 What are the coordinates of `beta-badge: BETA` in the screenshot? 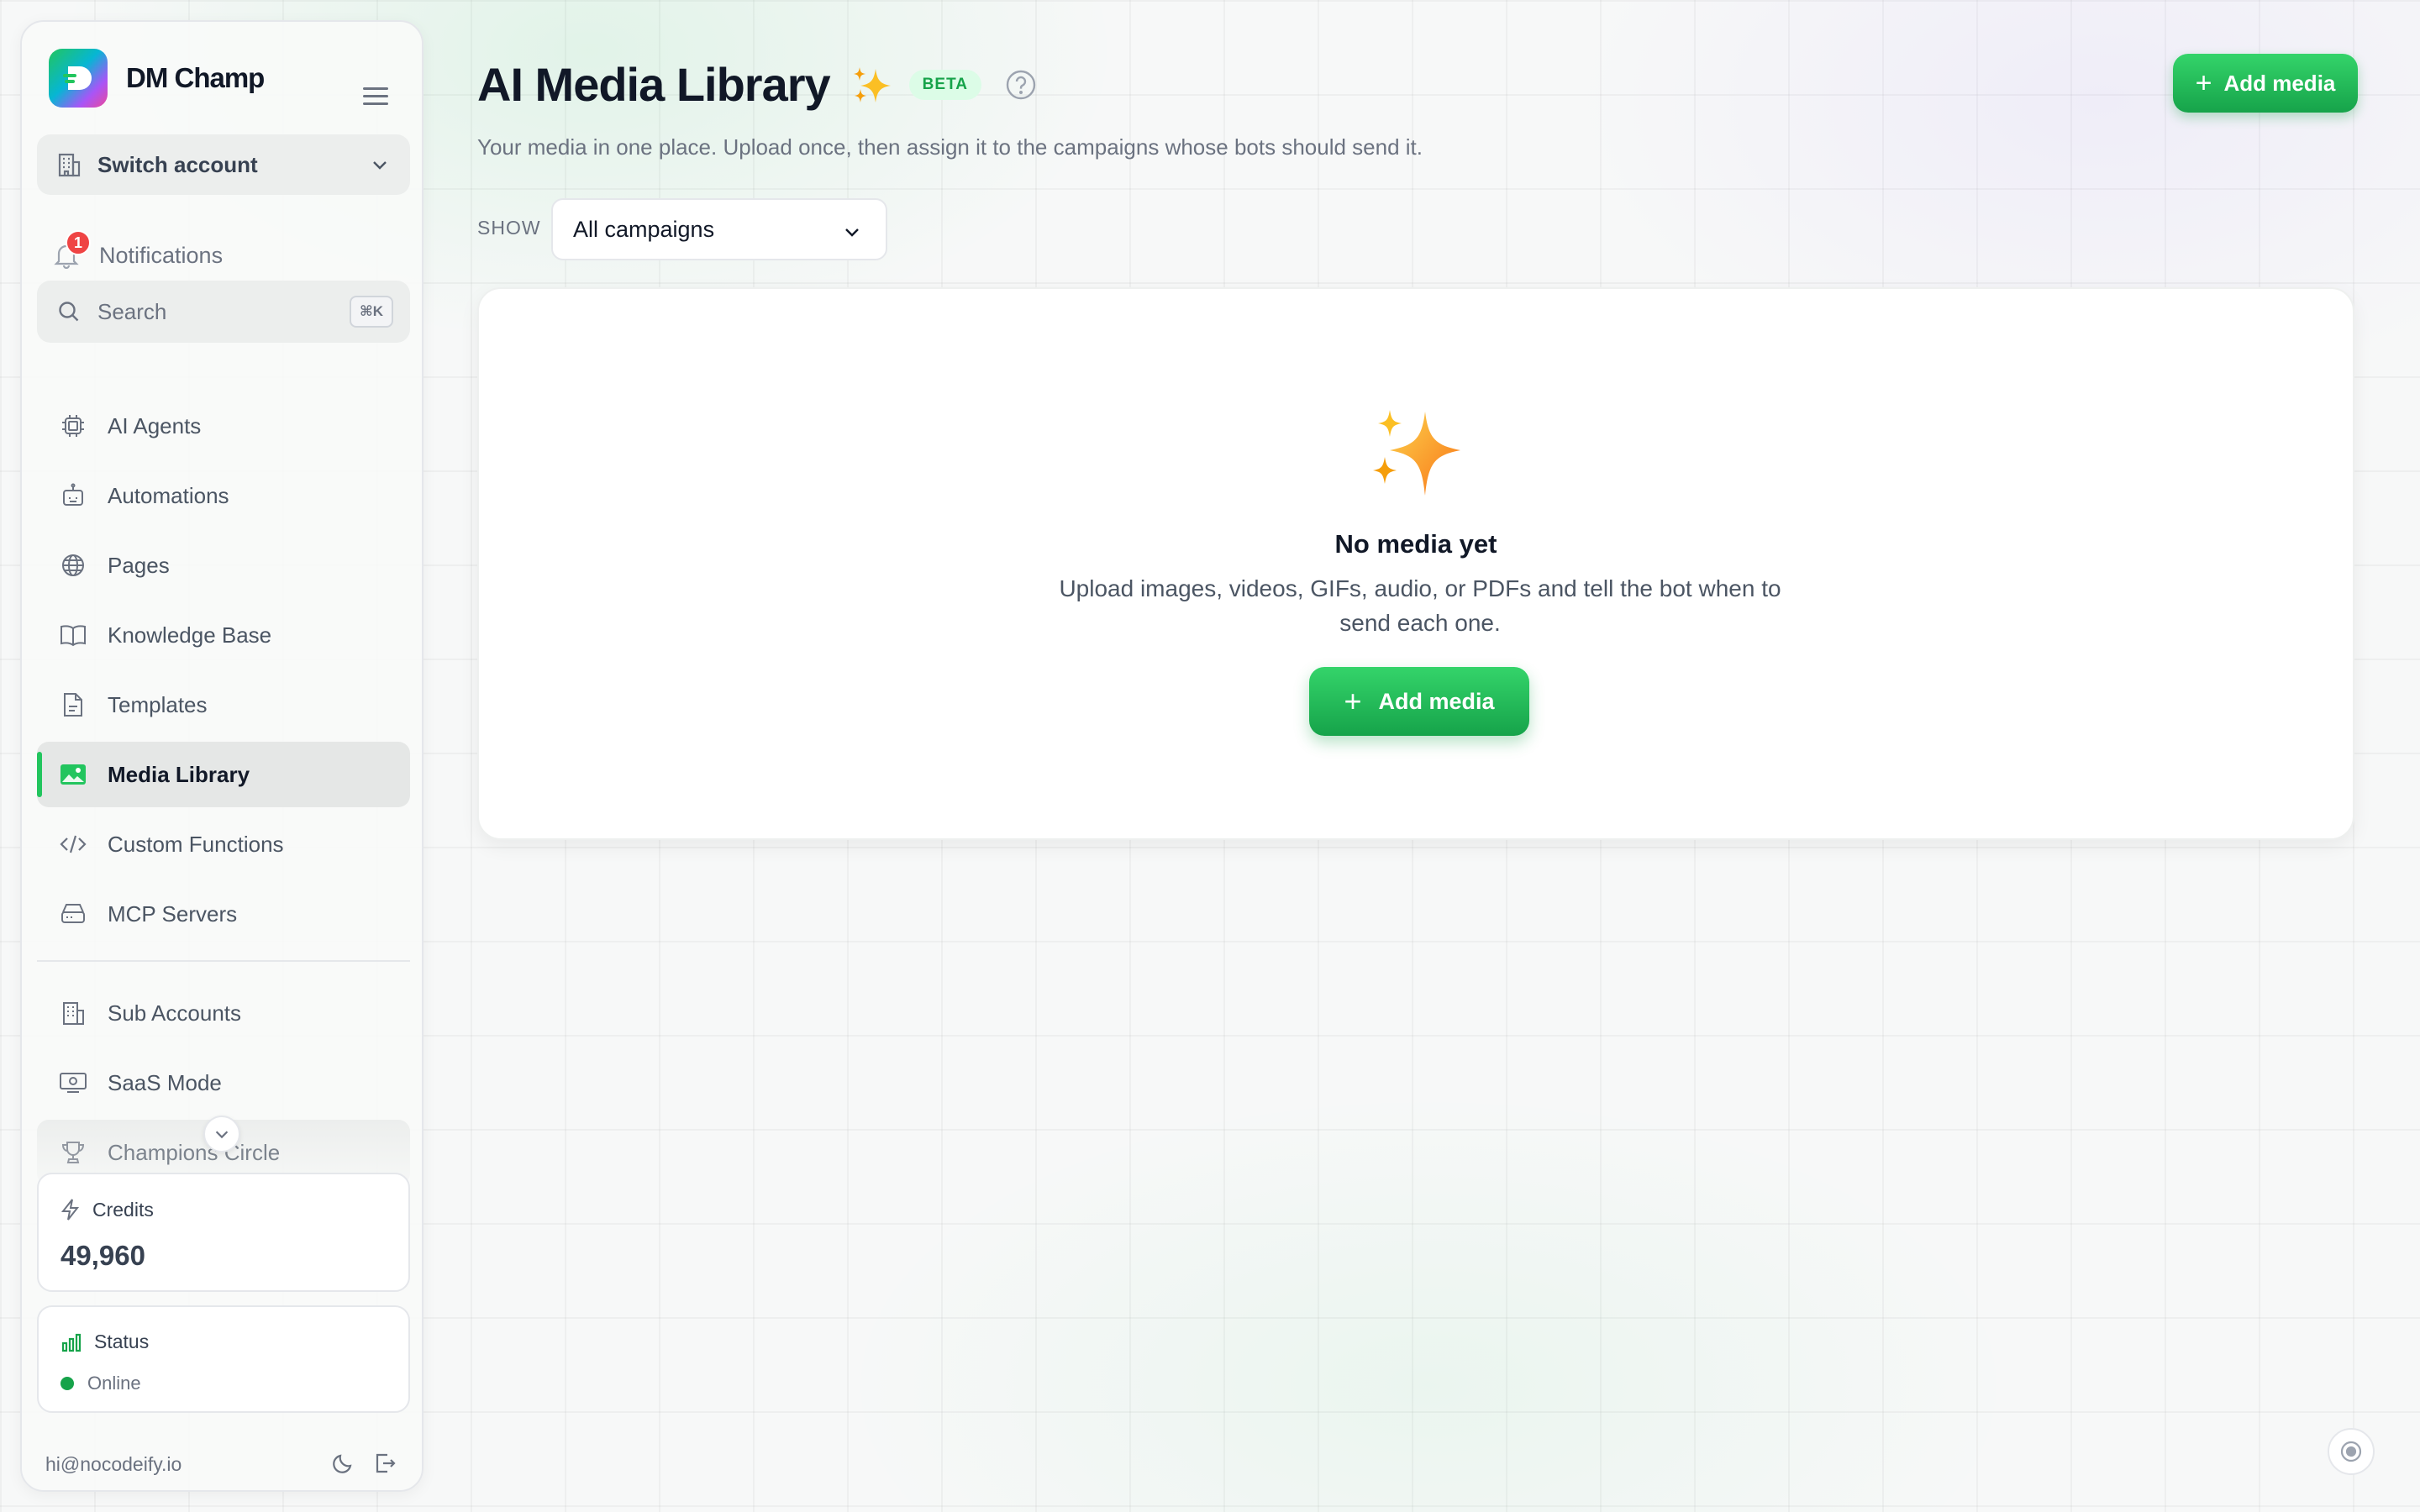 It's located at (944, 84).